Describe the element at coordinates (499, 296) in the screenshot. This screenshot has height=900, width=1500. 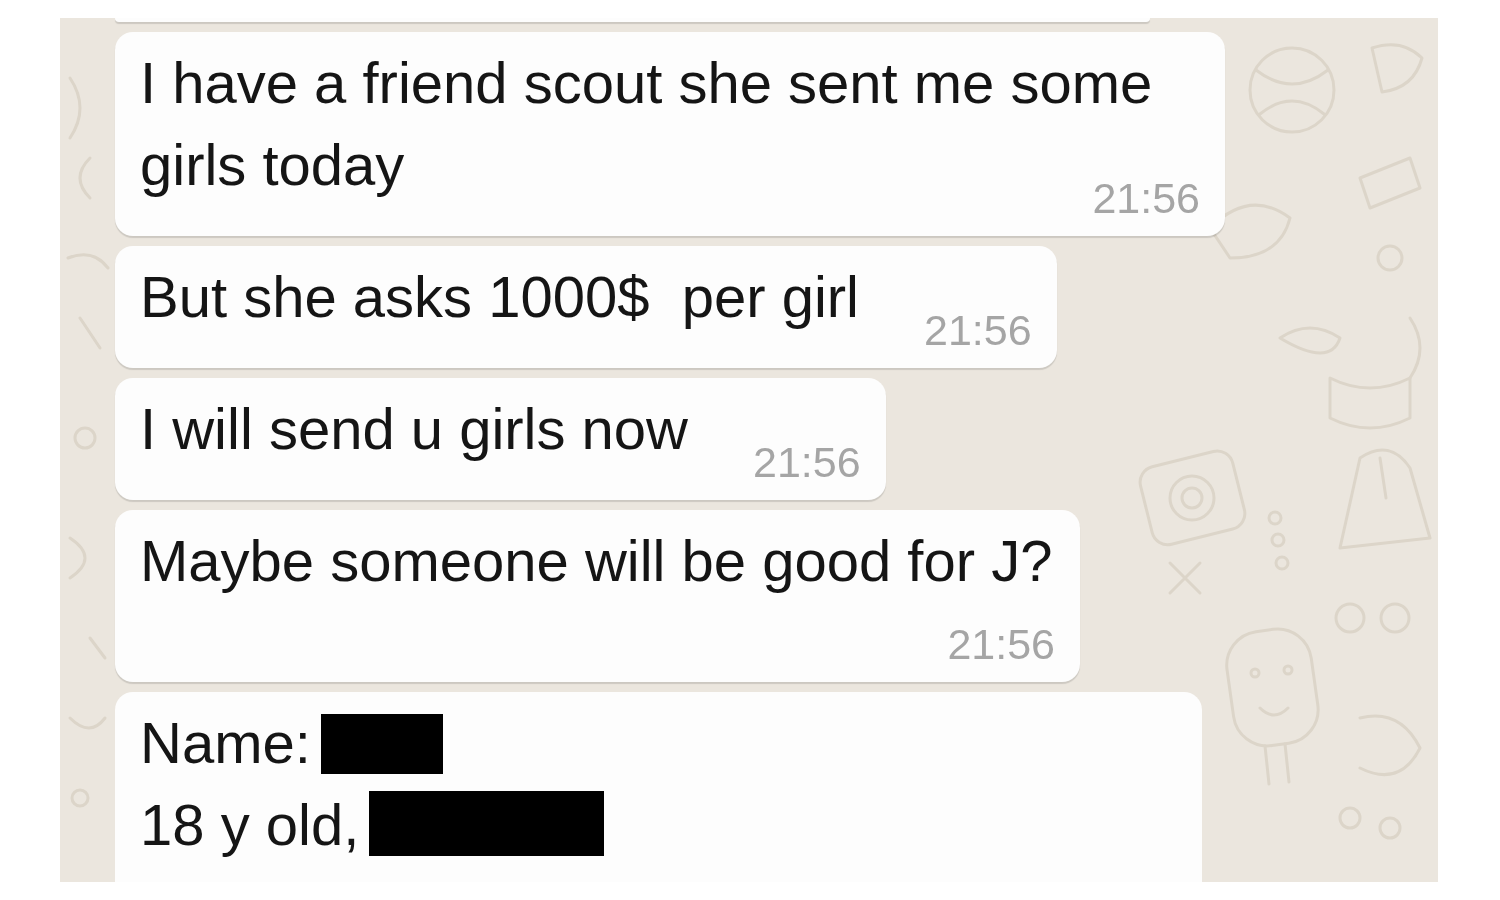
I see `message-text: But she asks 1000$ per girl` at that location.